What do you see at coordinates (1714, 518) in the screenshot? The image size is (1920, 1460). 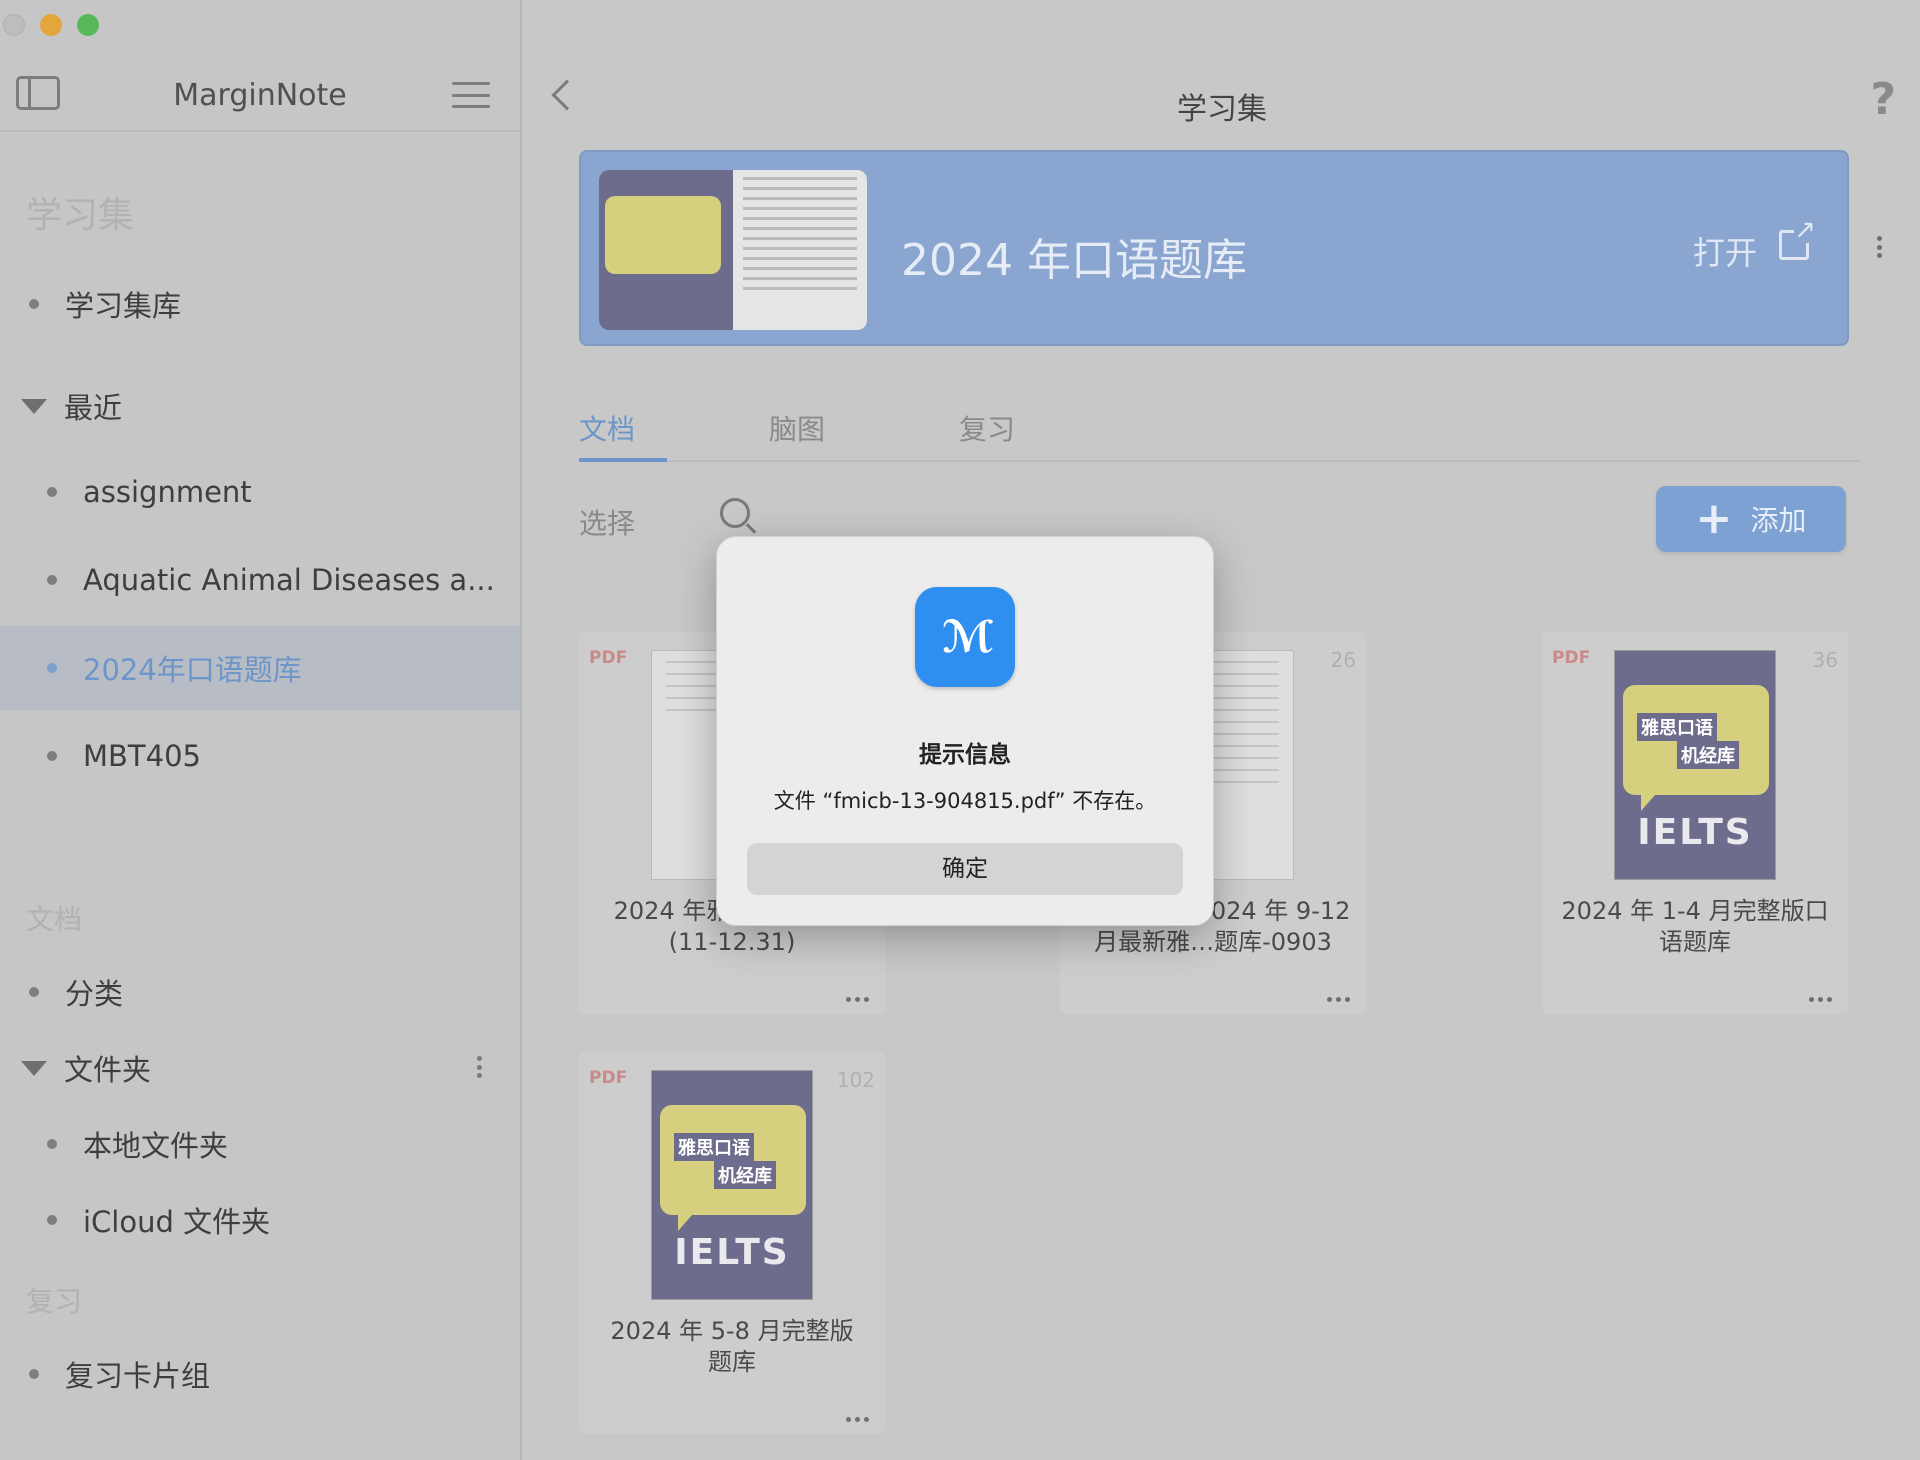 I see `plus-icon: +` at bounding box center [1714, 518].